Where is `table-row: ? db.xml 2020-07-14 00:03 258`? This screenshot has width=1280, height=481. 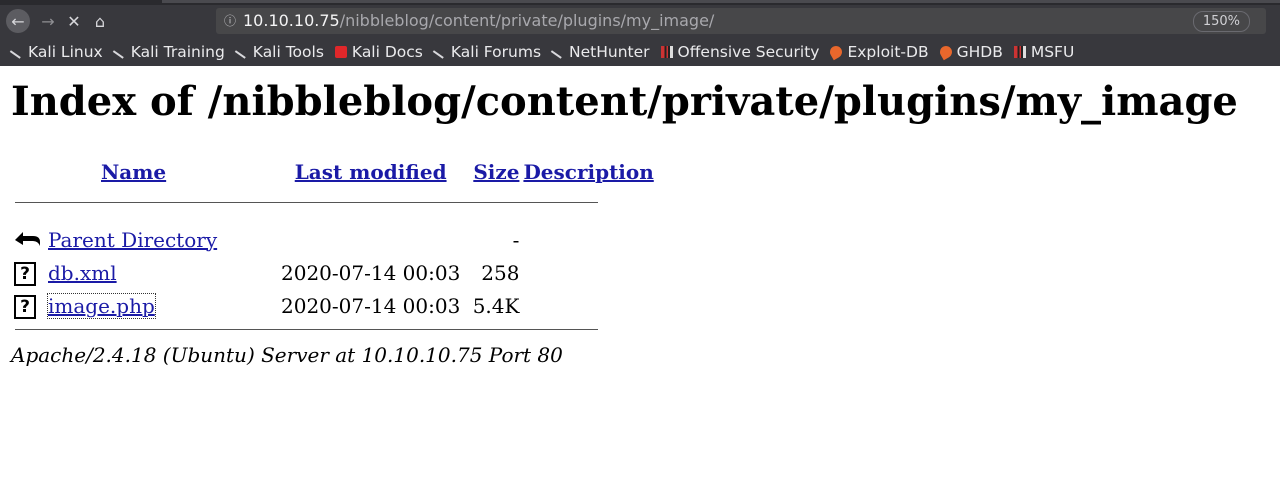
table-row: ? db.xml 2020-07-14 00:03 258 is located at coordinates (334, 272).